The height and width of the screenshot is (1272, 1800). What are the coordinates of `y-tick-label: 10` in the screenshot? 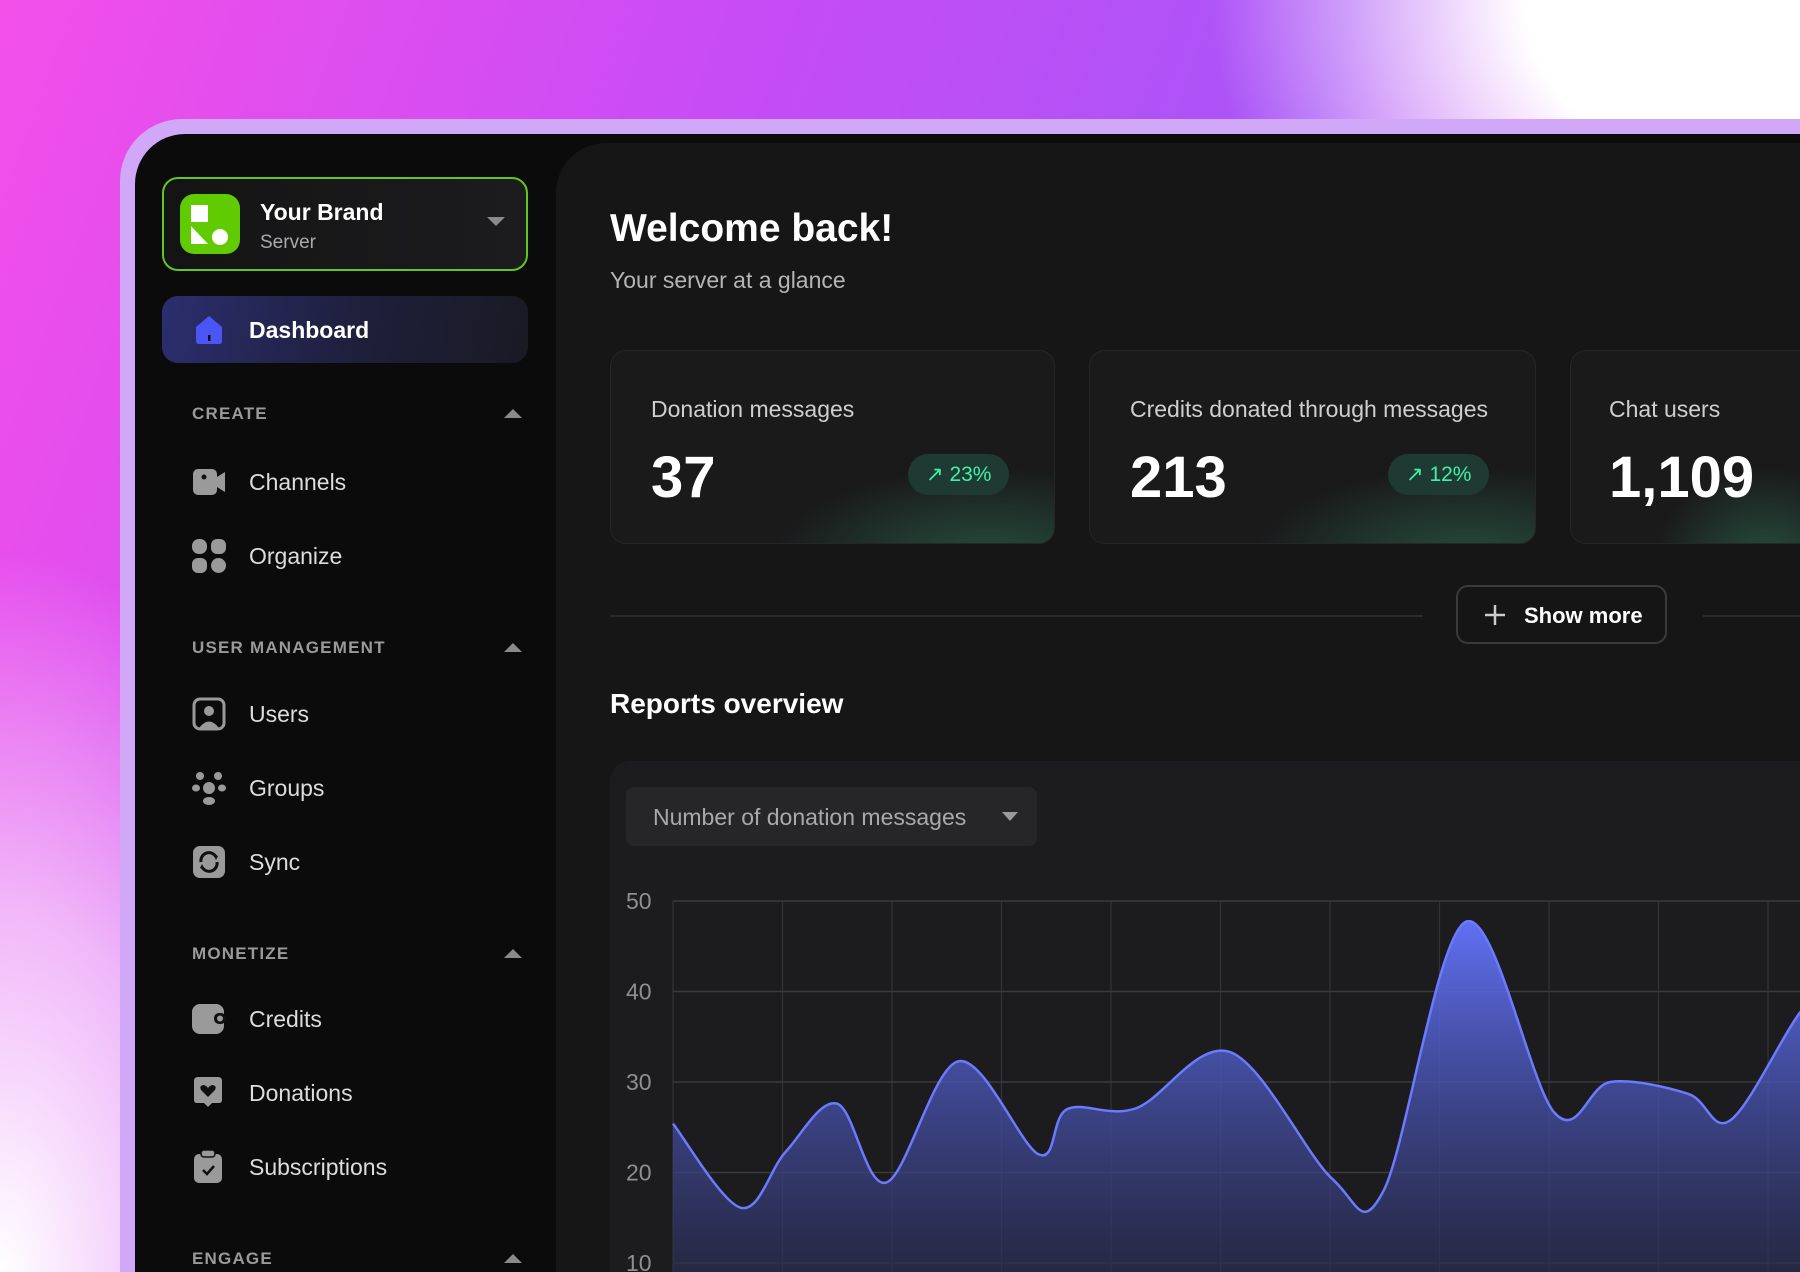 It's located at (639, 1261).